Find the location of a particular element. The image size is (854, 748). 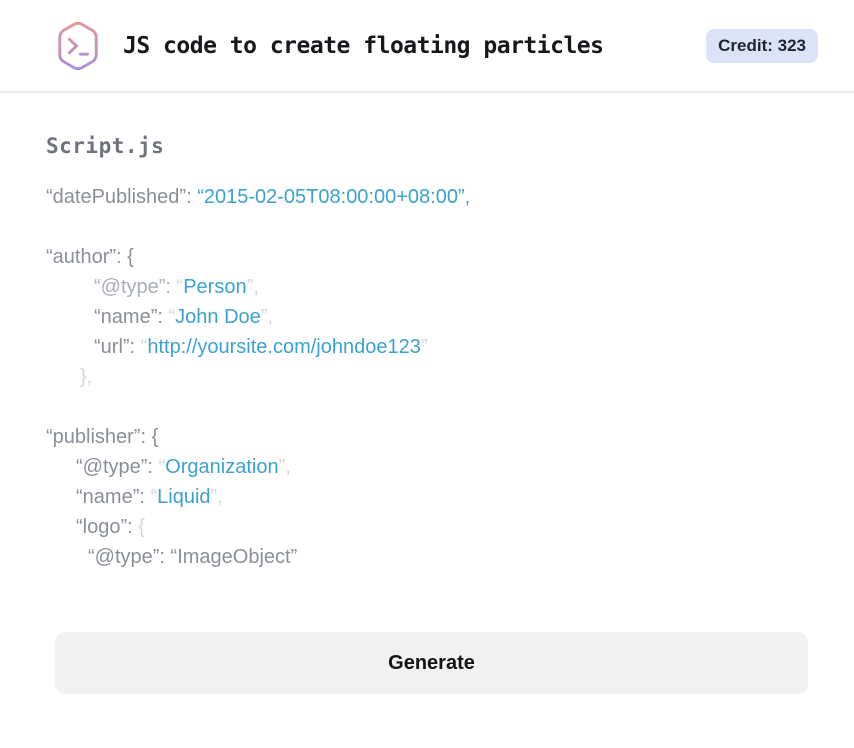

code-line: “publisher”: { is located at coordinates (427, 437).